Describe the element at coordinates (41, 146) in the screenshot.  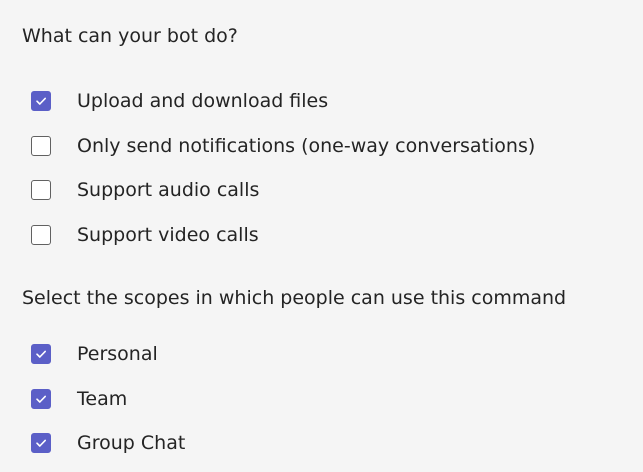
I see `only-send-notifications-checkbox` at that location.